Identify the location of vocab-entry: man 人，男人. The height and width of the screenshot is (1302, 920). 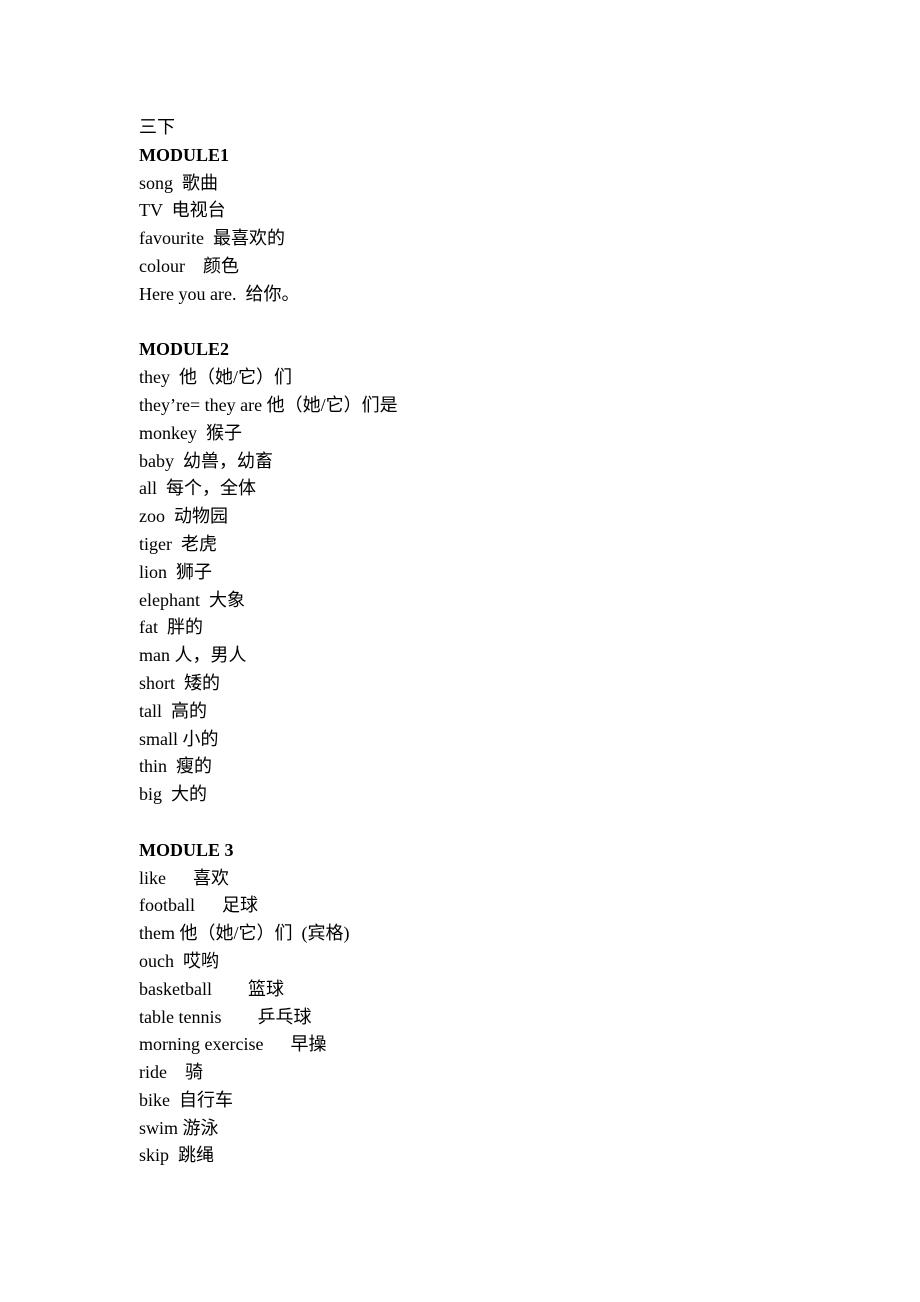
(193, 655).